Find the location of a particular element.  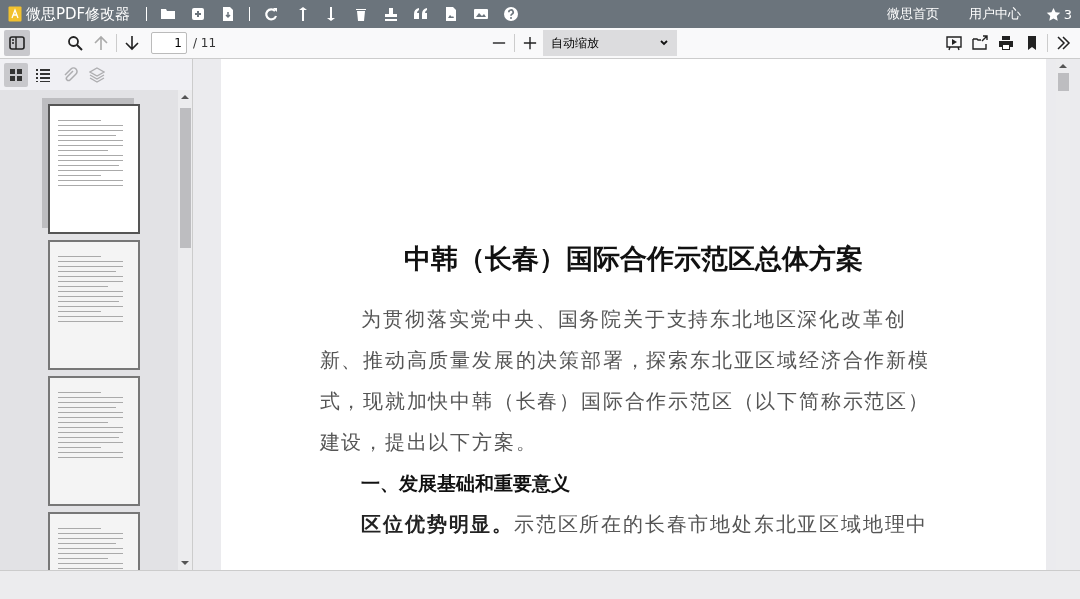

stamp-icon is located at coordinates (391, 14).